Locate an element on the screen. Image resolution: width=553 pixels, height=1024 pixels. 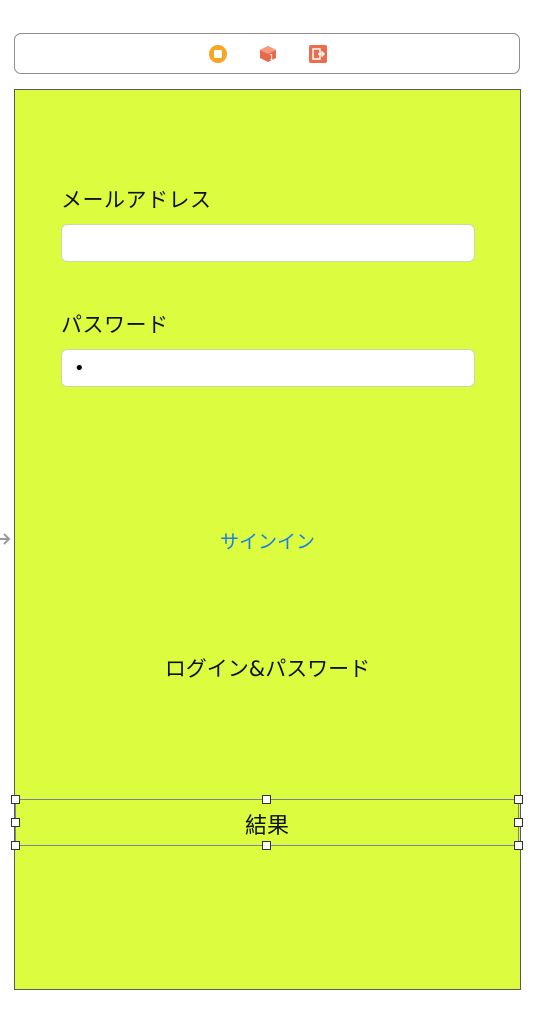
scene-dock: 1 is located at coordinates (267, 53).